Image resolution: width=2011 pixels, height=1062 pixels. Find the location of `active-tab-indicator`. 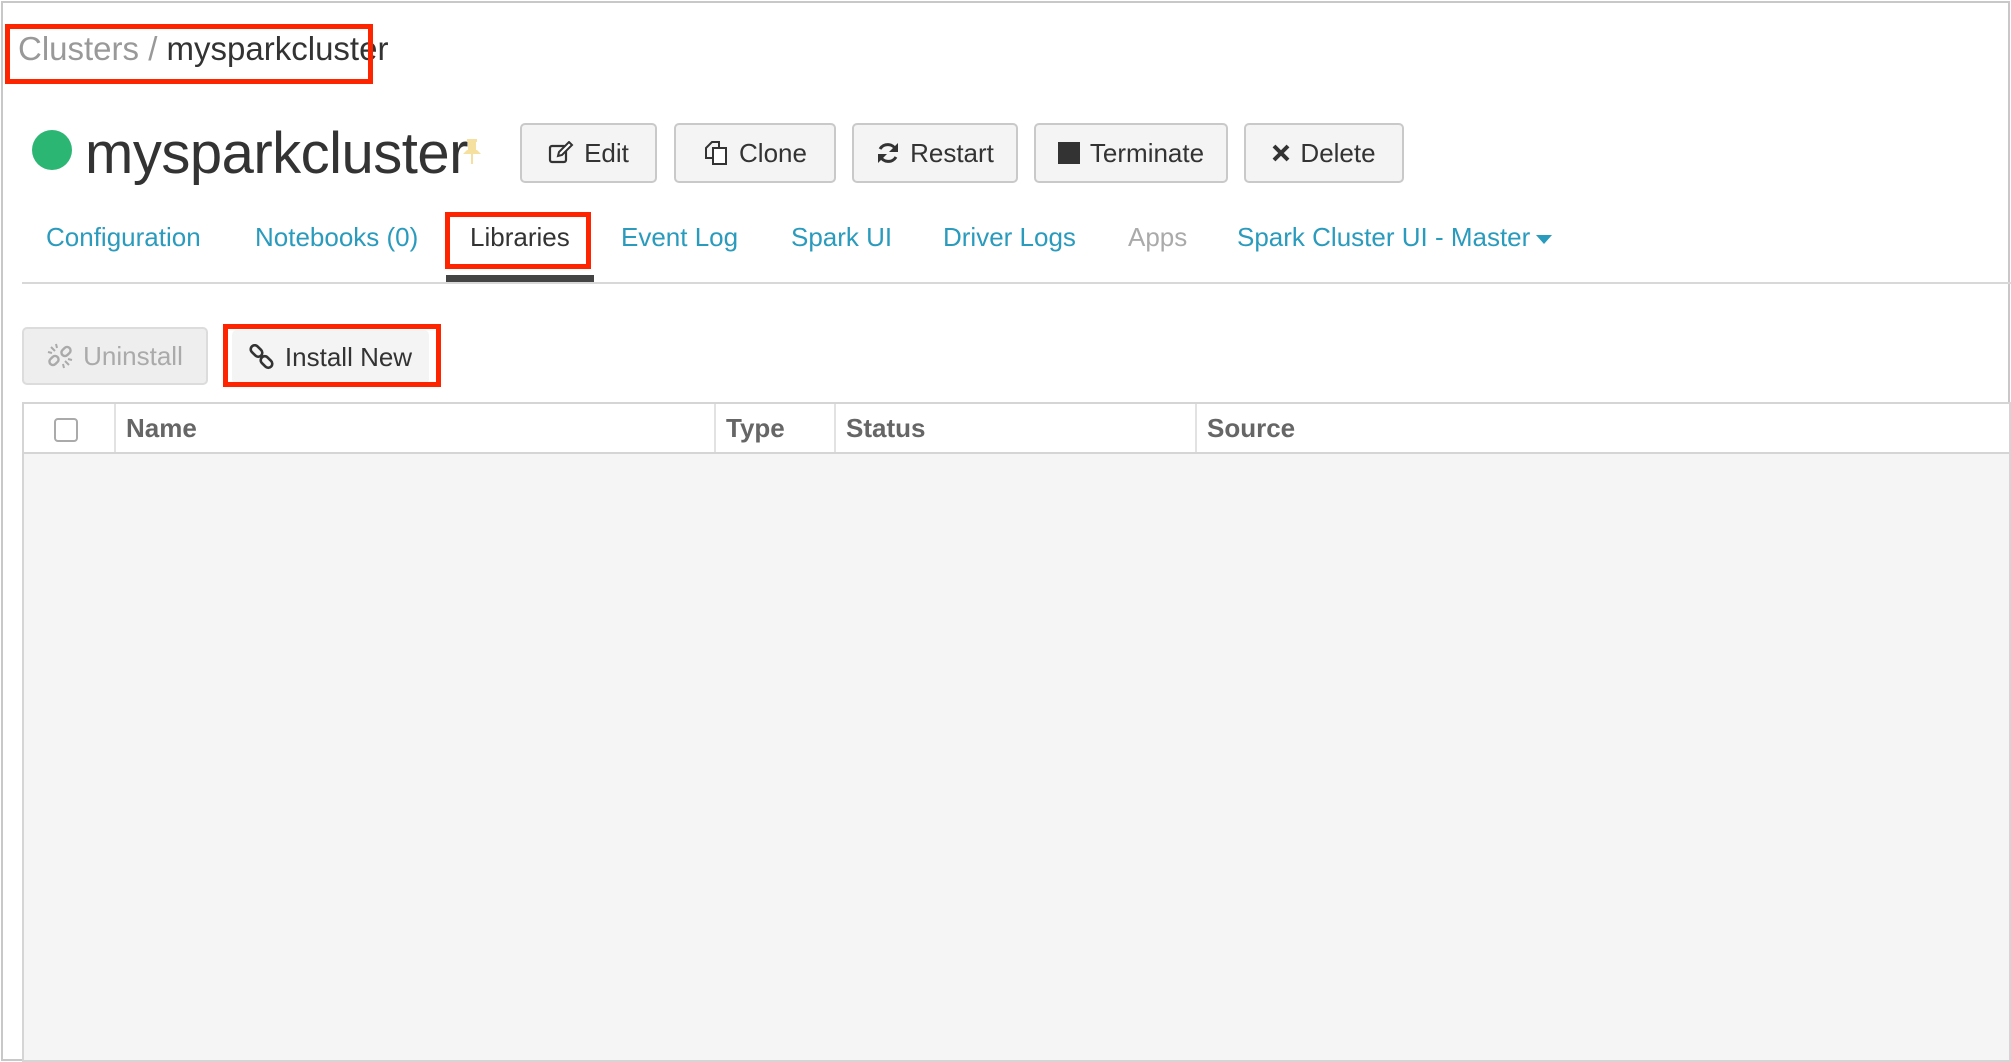

active-tab-indicator is located at coordinates (520, 278).